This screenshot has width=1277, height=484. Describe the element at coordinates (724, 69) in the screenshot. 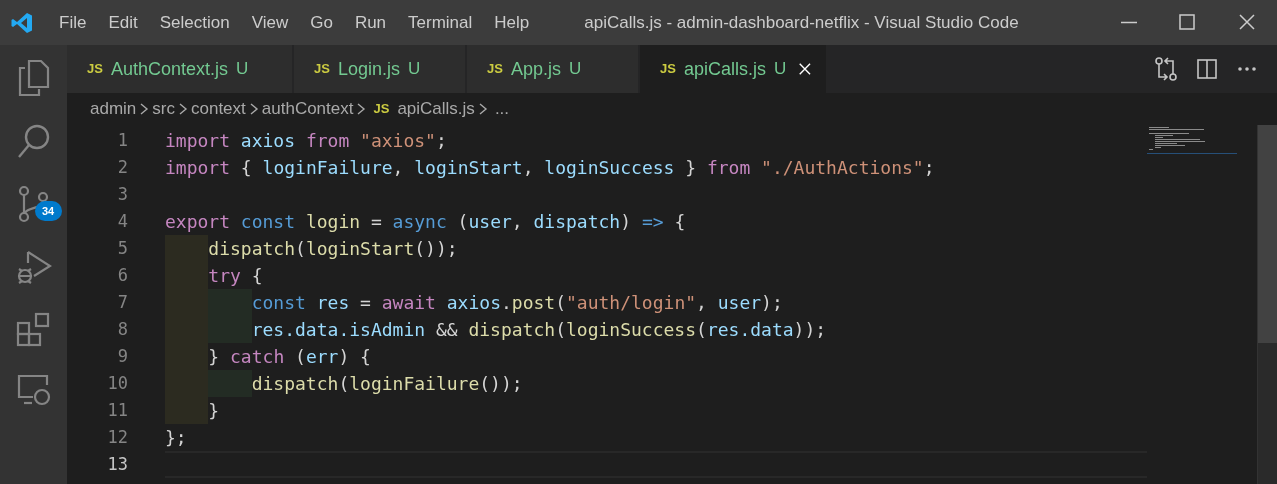

I see `tab-label: apiCalls.js` at that location.